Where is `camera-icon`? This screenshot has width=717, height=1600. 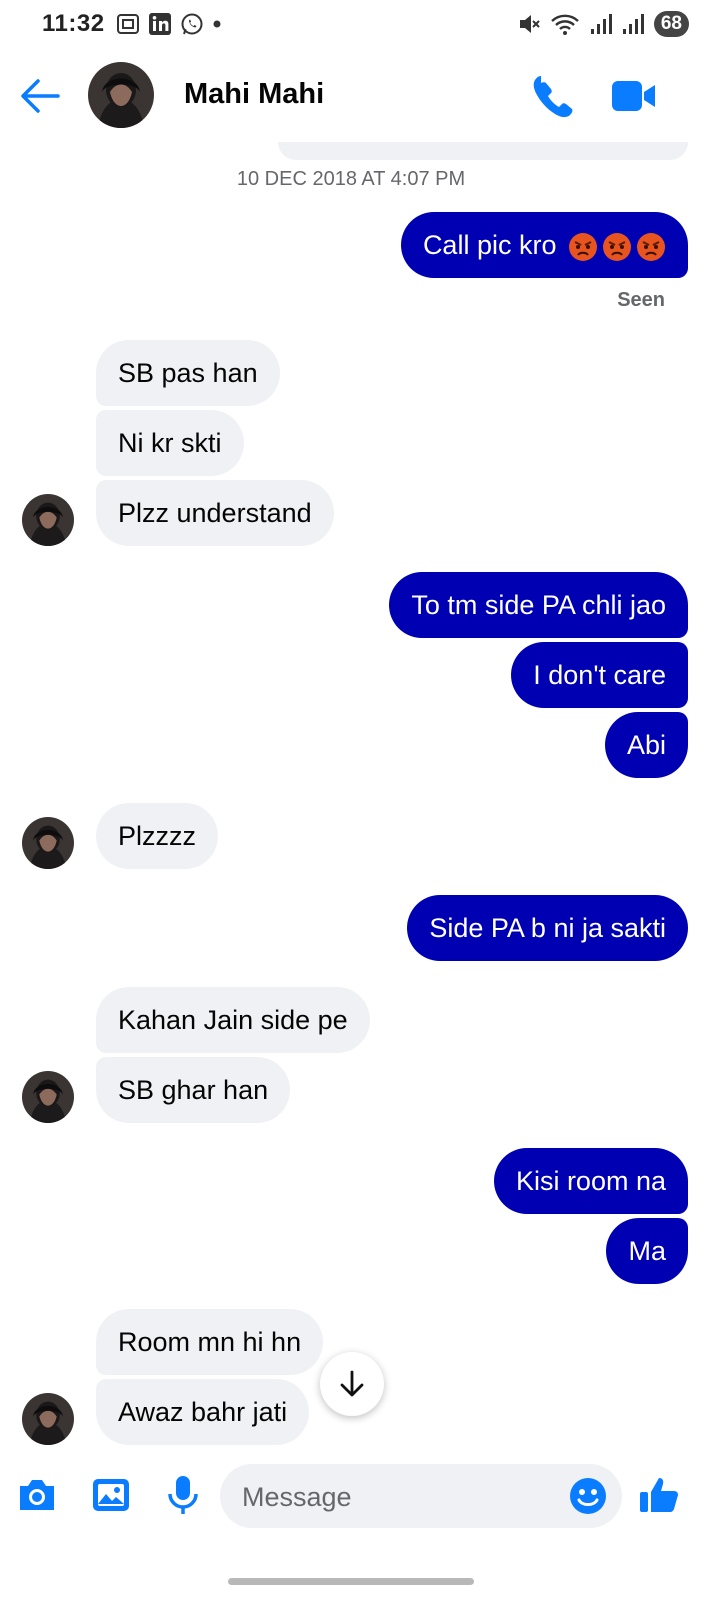
camera-icon is located at coordinates (37, 1495).